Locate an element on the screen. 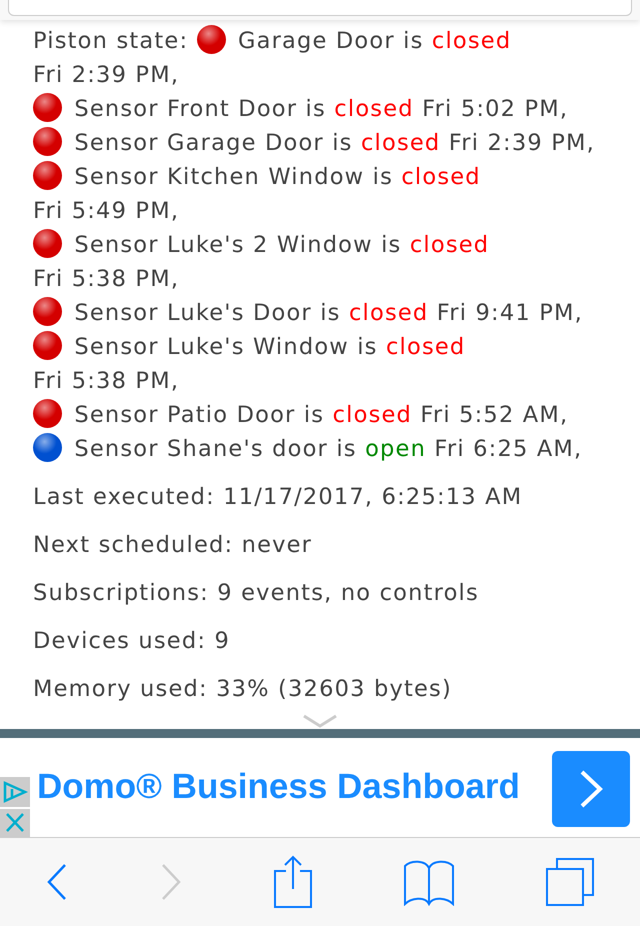  time-text: Fri 5:52 AM, is located at coordinates (494, 415).